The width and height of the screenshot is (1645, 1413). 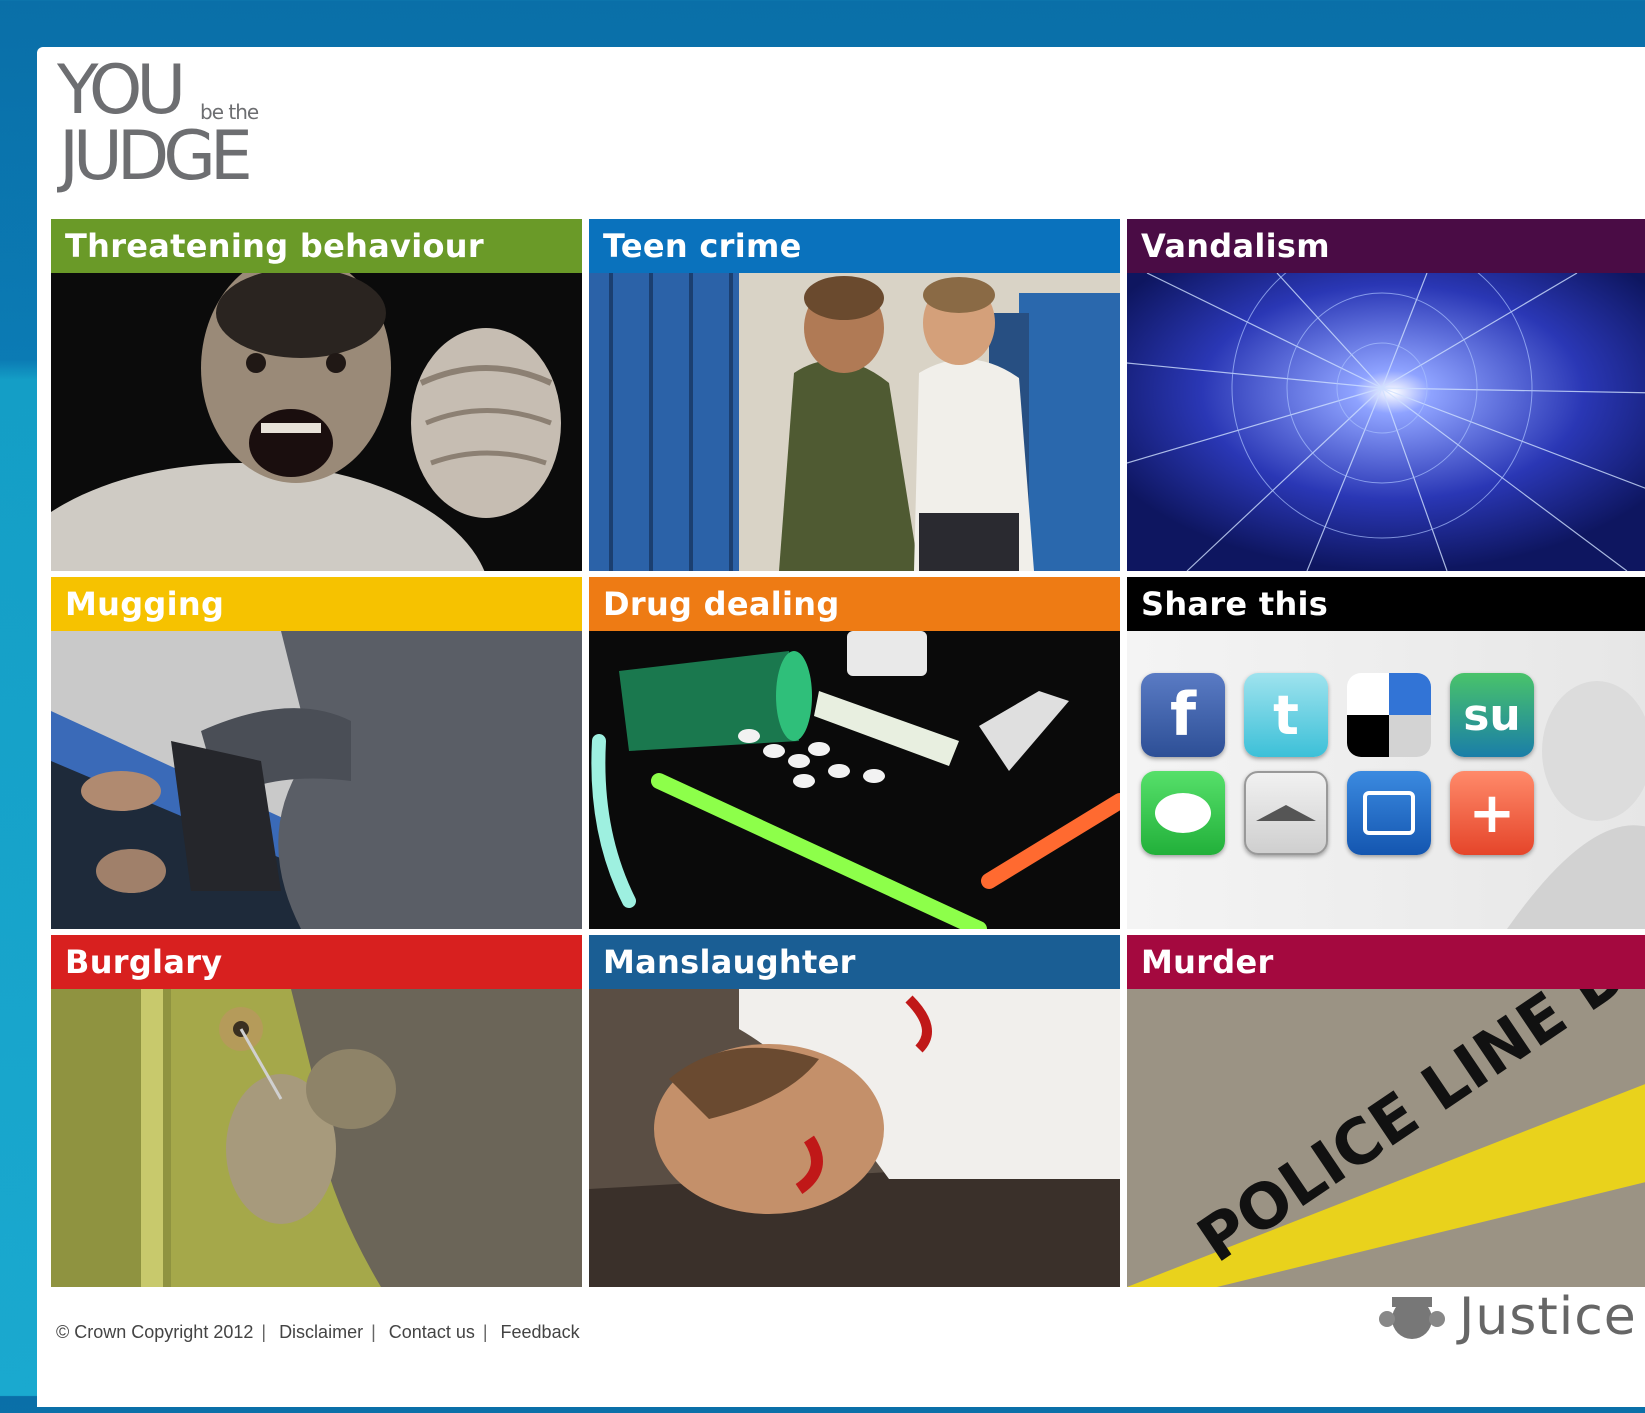 What do you see at coordinates (316, 604) in the screenshot?
I see `tile-title: Mugging` at bounding box center [316, 604].